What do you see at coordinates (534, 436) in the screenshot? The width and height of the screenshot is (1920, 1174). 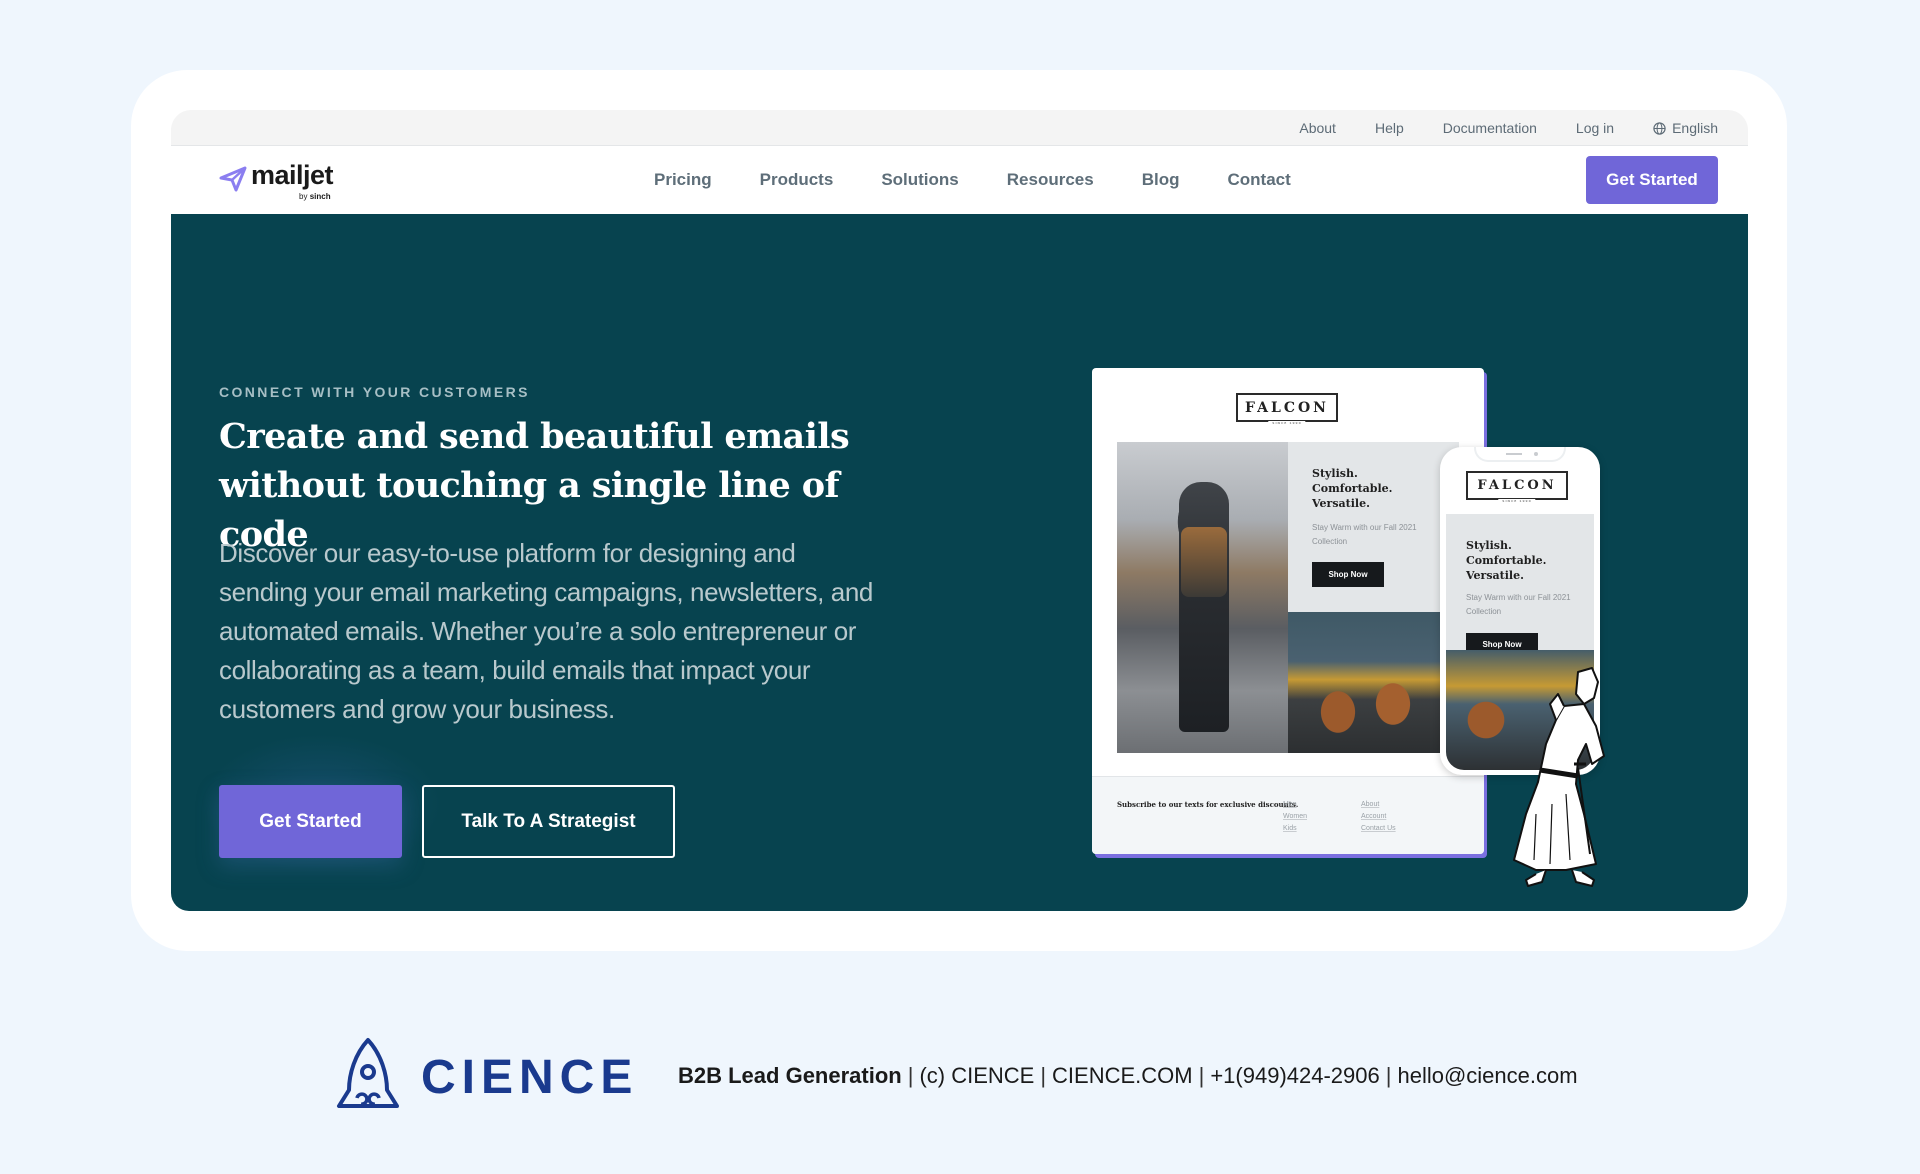 I see `headline-line-1: Create and send beautiful emails` at bounding box center [534, 436].